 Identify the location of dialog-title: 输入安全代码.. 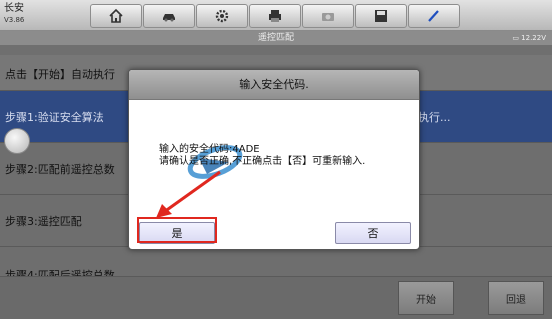
(274, 85).